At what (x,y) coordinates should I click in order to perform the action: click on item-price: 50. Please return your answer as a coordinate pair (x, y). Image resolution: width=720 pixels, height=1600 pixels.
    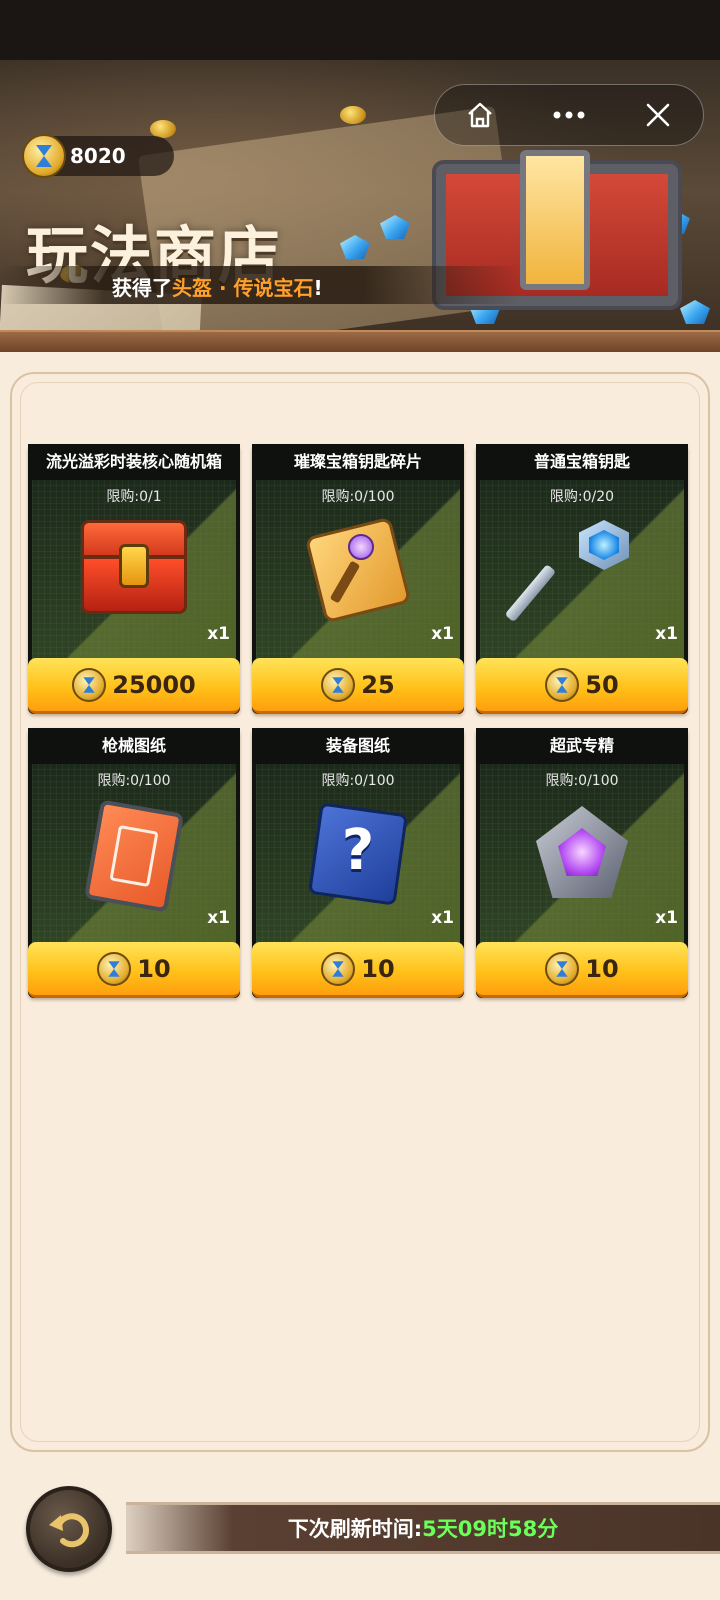
    Looking at the image, I should click on (602, 684).